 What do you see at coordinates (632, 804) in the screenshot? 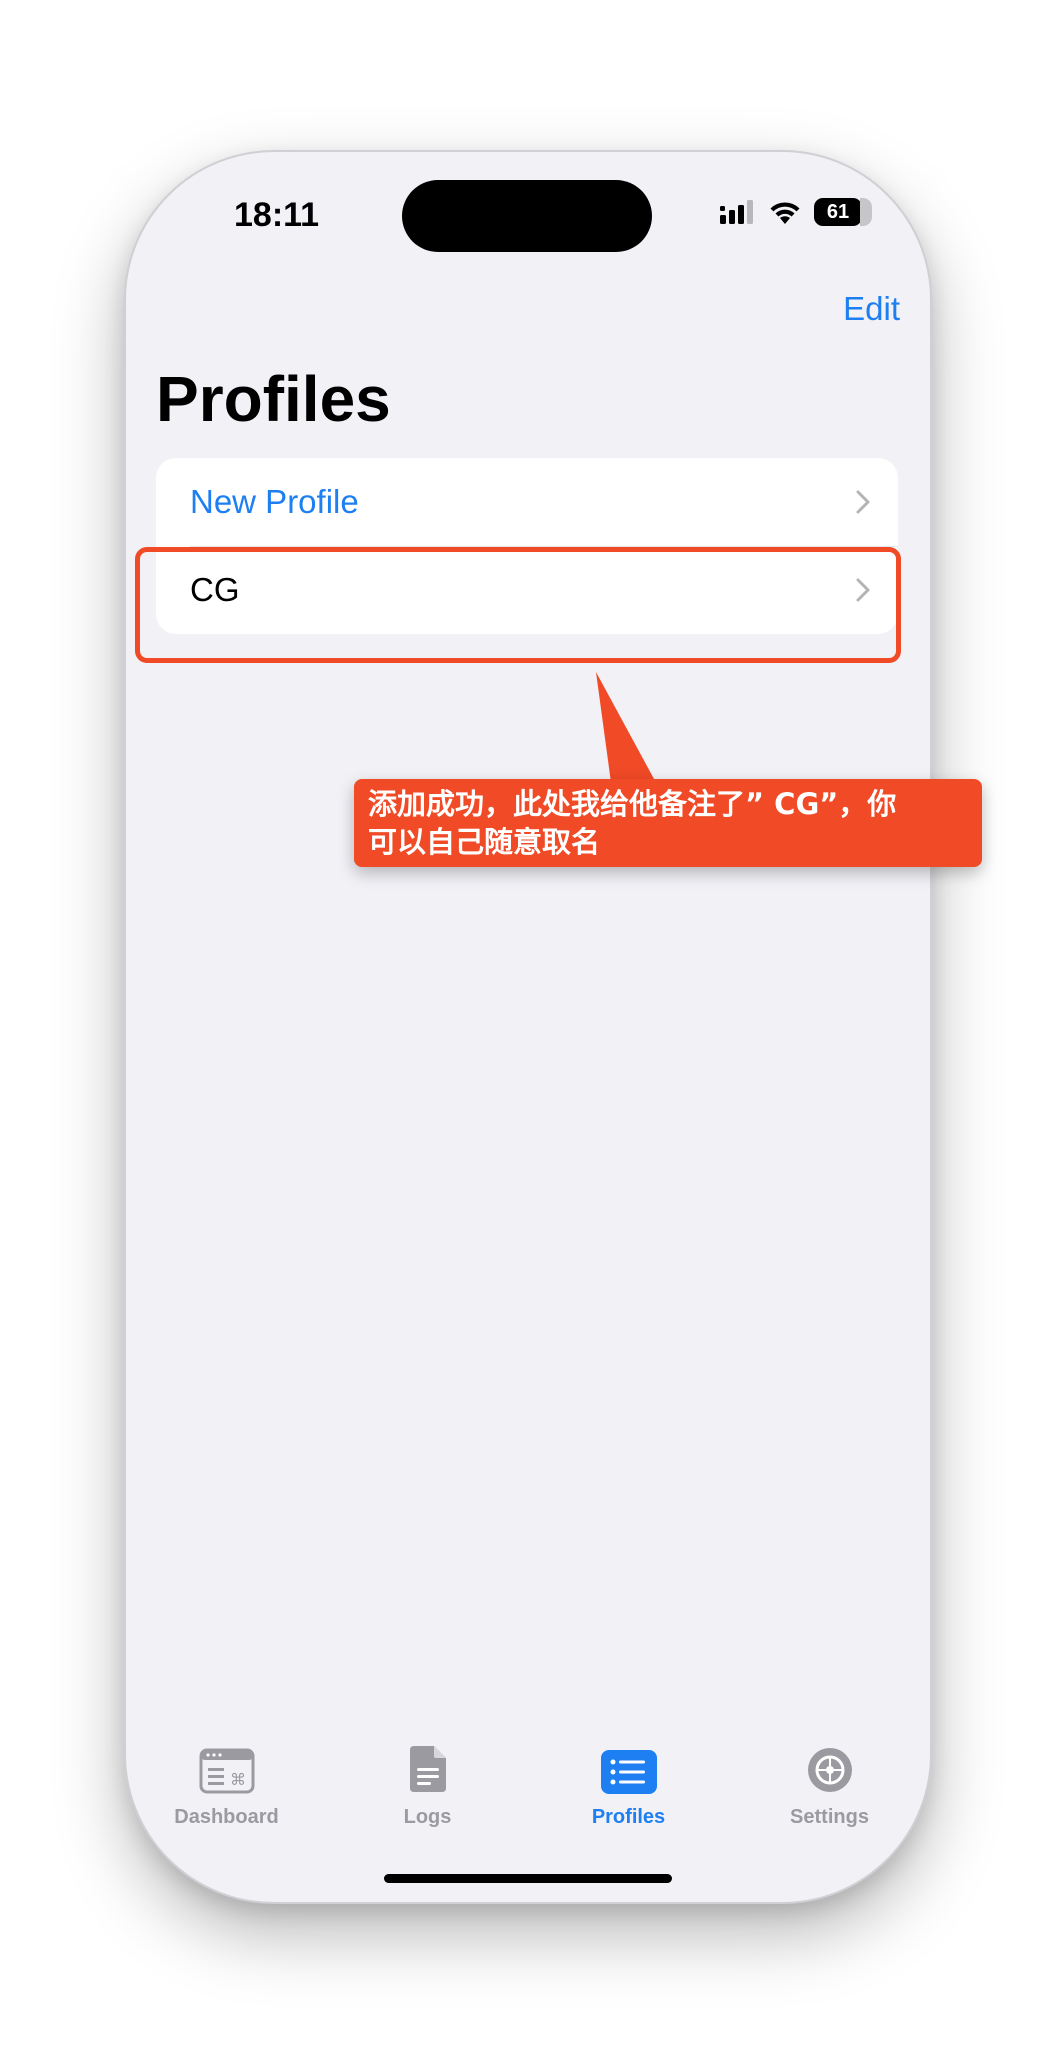
I see `annotation-text-line1: 添加成功，此处我给他备注了” CG”，你` at bounding box center [632, 804].